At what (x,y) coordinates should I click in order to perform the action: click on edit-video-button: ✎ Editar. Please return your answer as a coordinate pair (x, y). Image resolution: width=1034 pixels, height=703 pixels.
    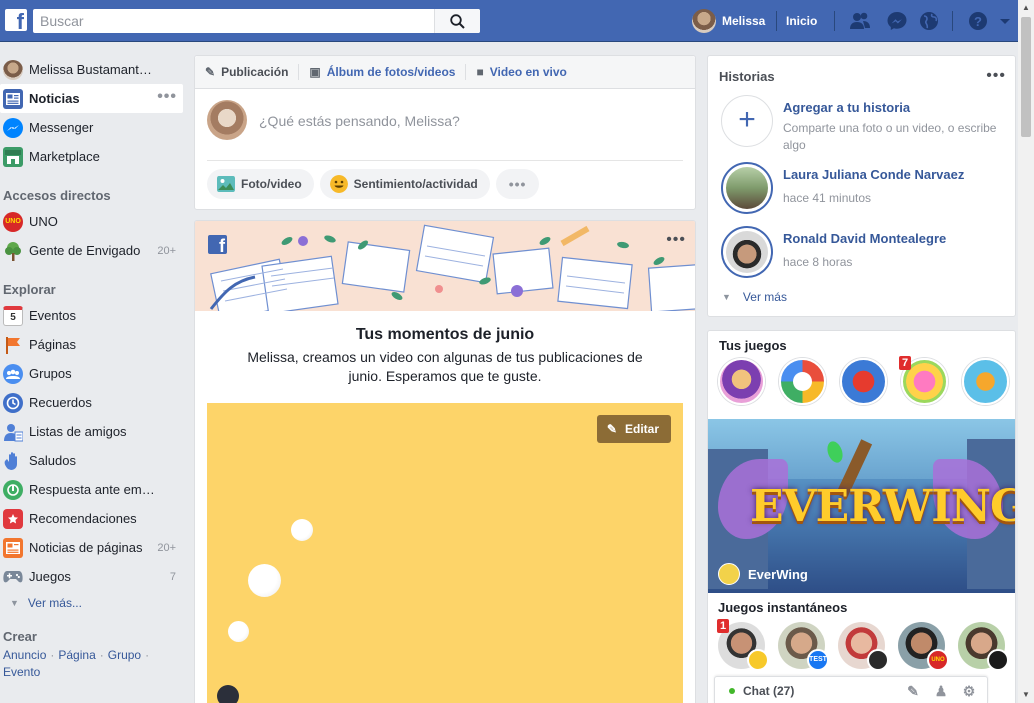
    Looking at the image, I should click on (633, 429).